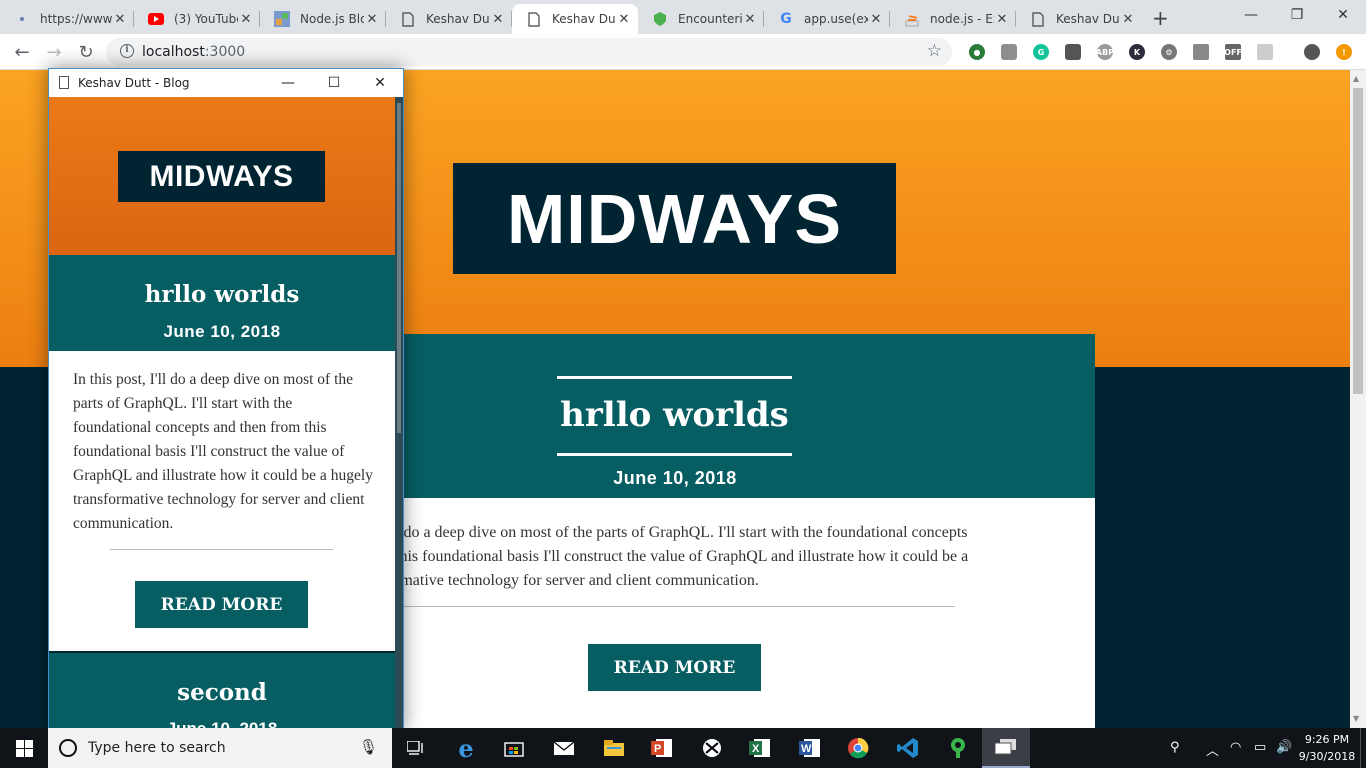 The height and width of the screenshot is (768, 1366). I want to click on divider, so click(675, 606).